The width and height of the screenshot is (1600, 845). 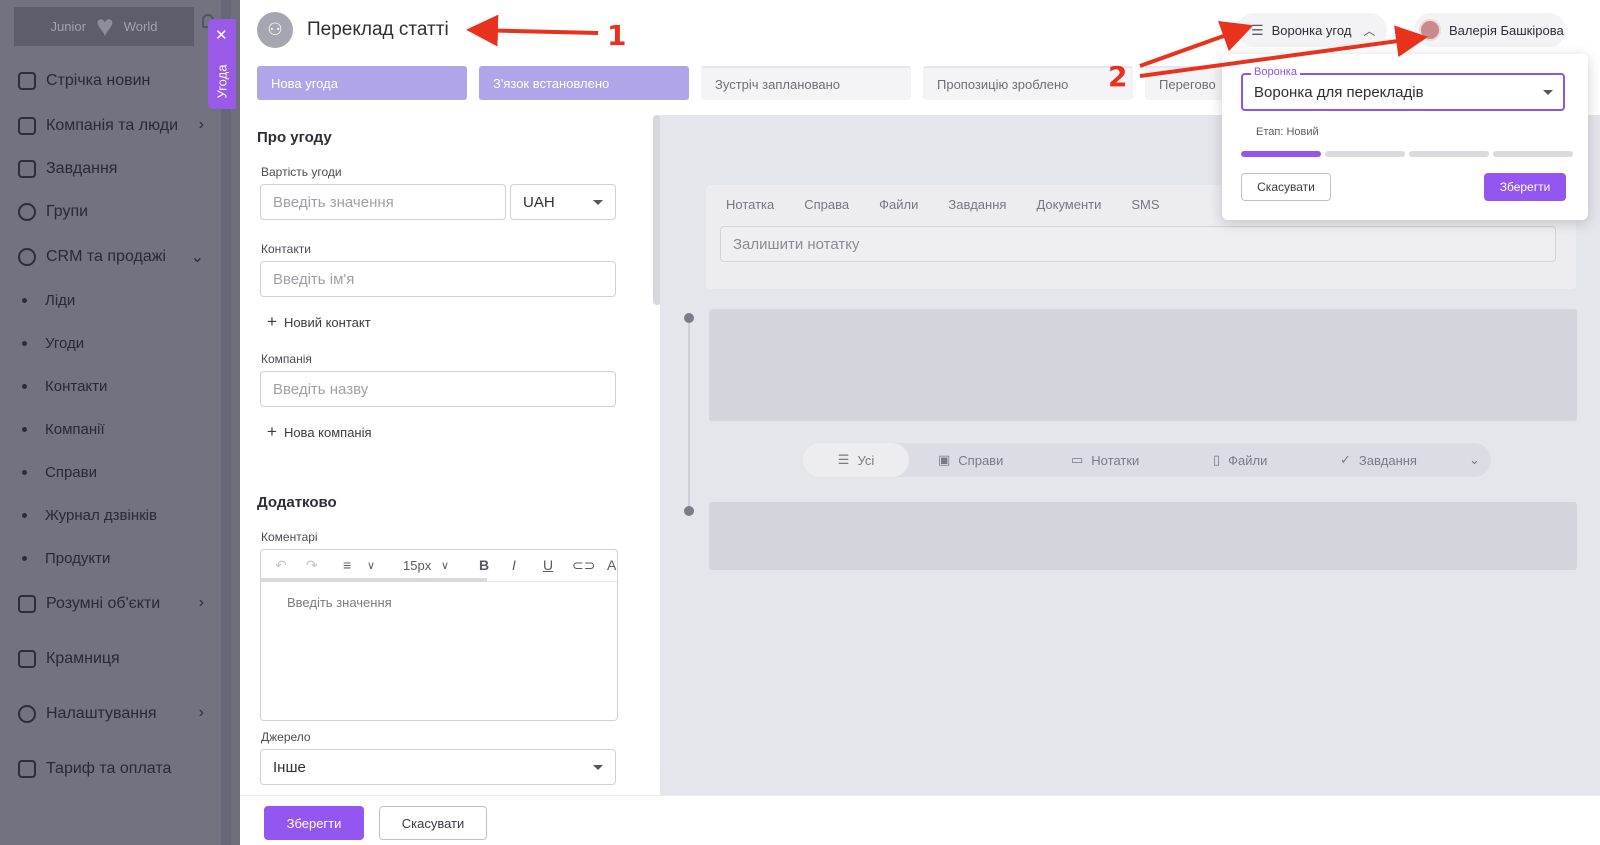 I want to click on funnel-selector-button: ☰ Воронка угод ︿, so click(x=1312, y=30).